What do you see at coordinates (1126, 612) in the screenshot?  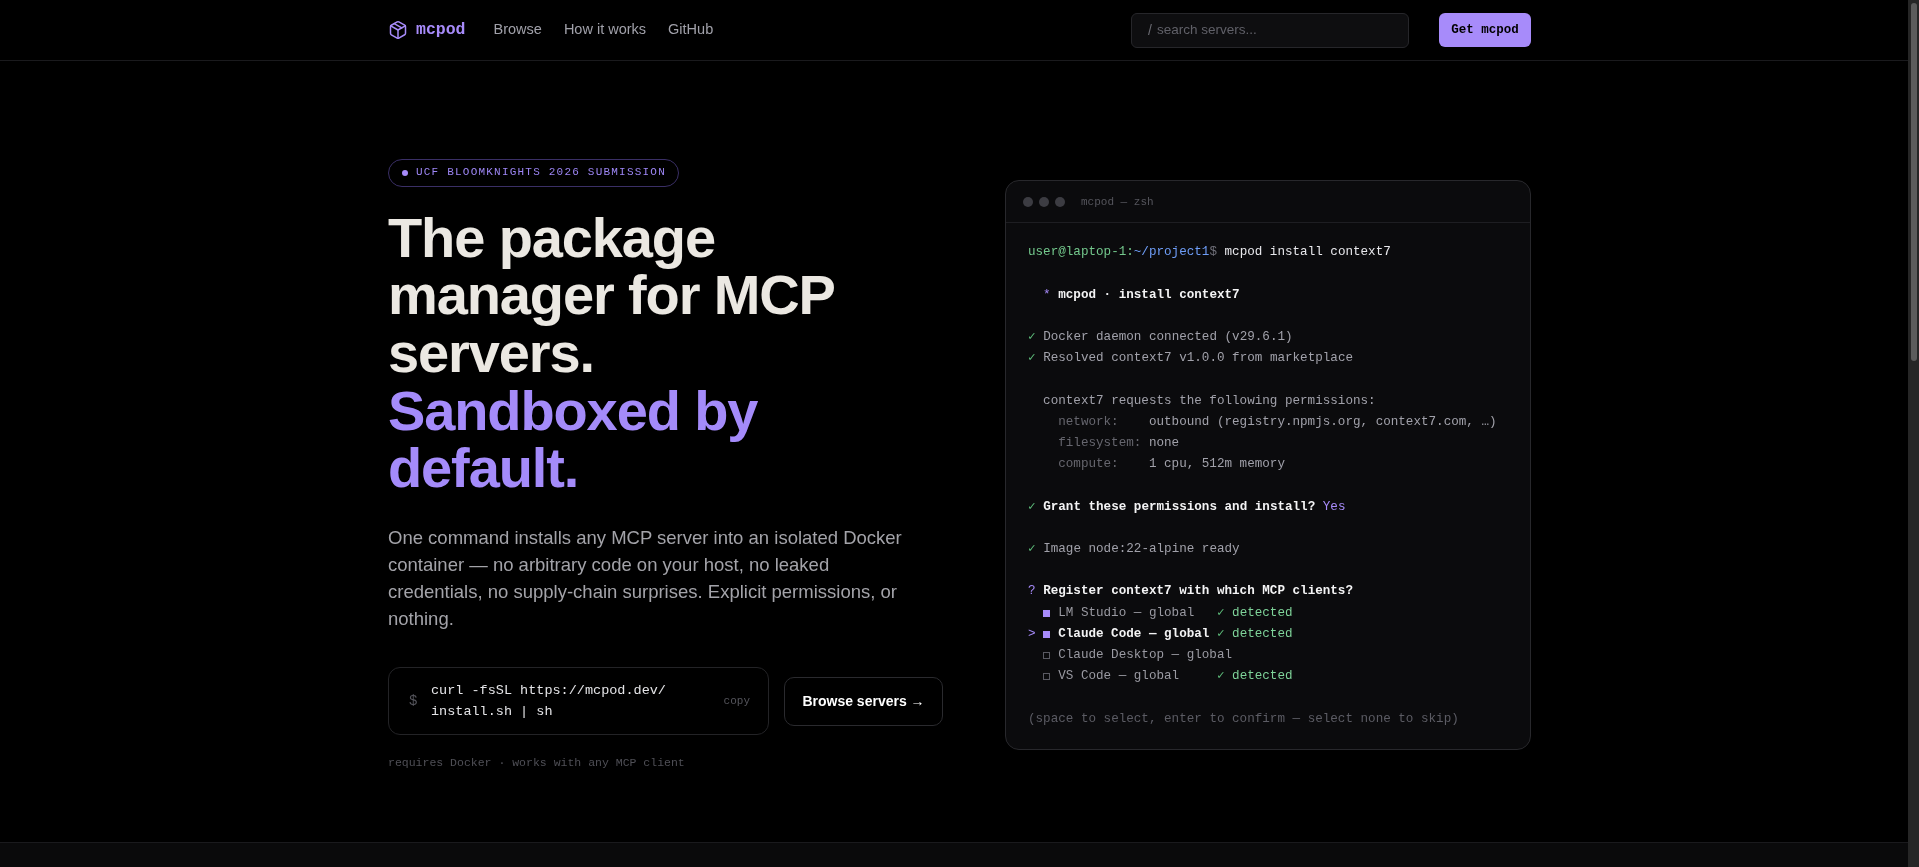 I see `client-option-label: LM Studio — global` at bounding box center [1126, 612].